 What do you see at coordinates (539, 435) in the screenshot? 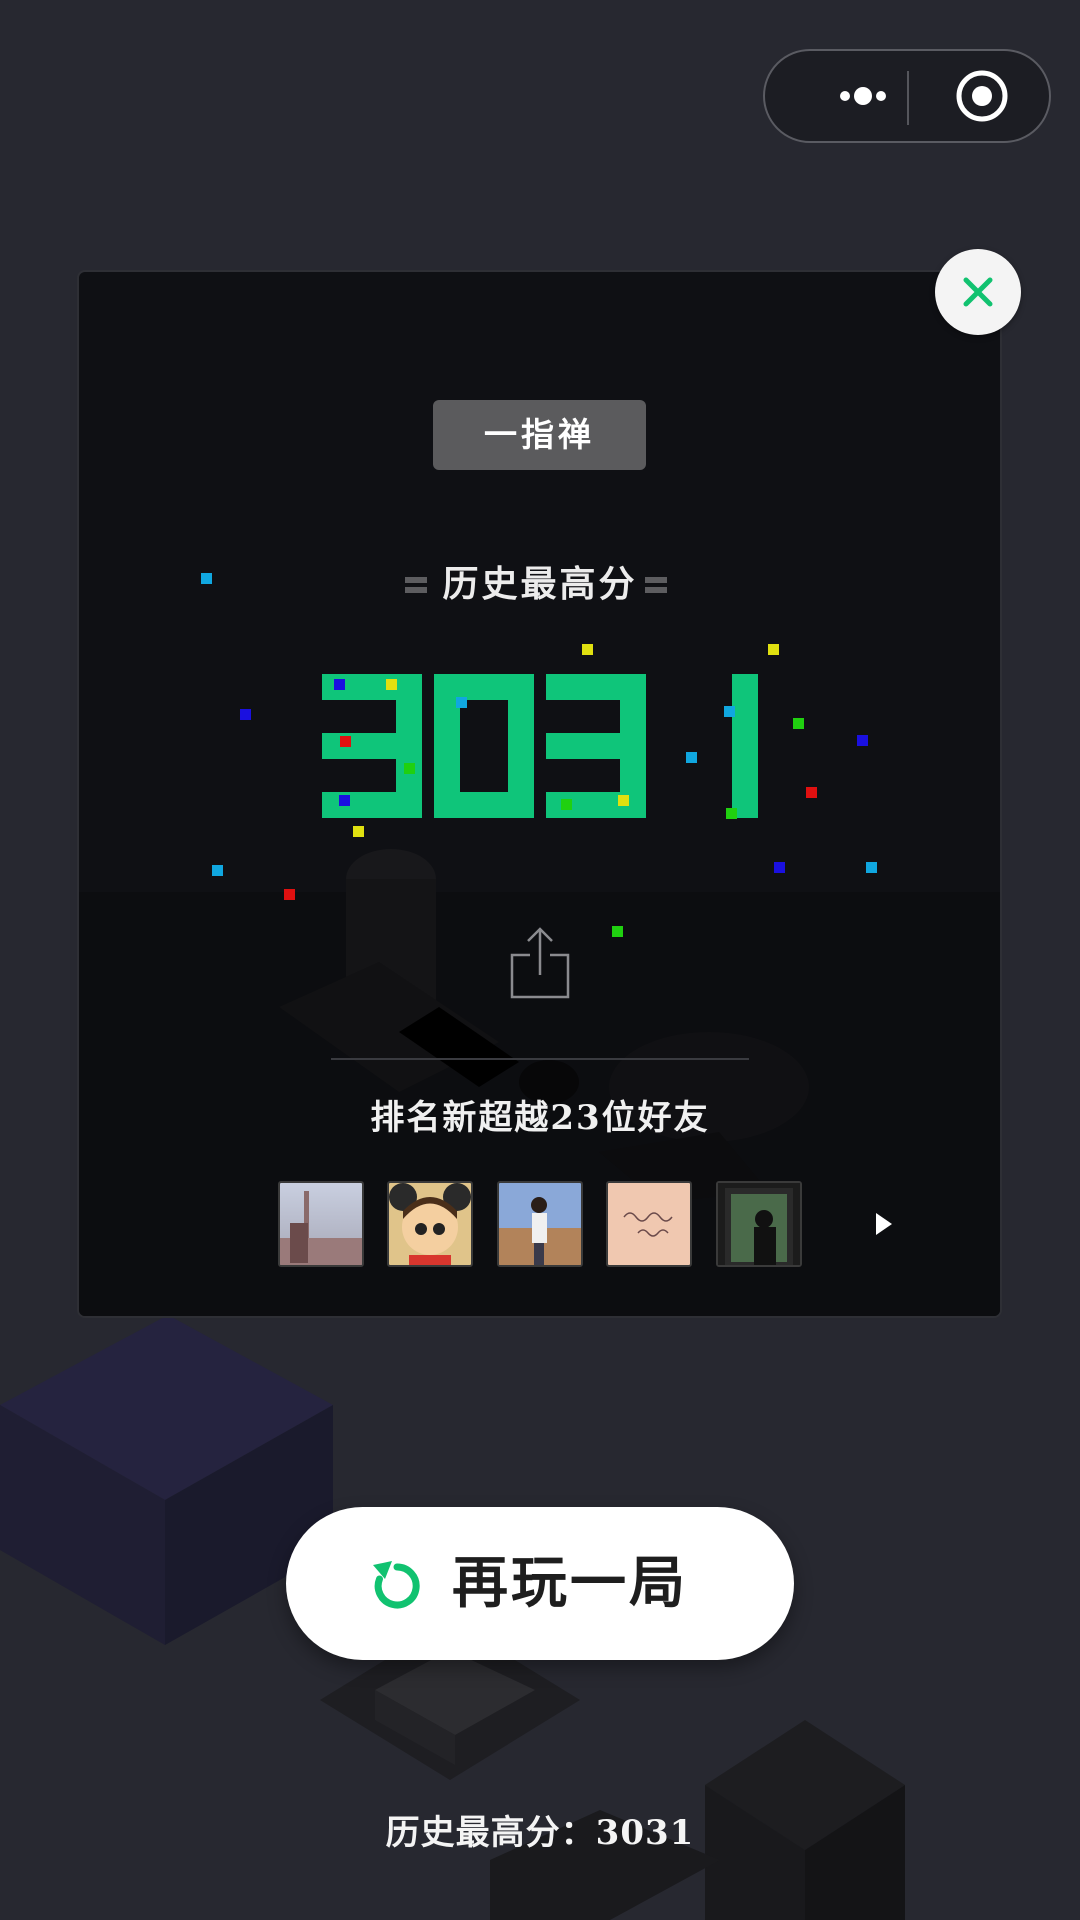
I see `game-title-tag: 一指禅` at bounding box center [539, 435].